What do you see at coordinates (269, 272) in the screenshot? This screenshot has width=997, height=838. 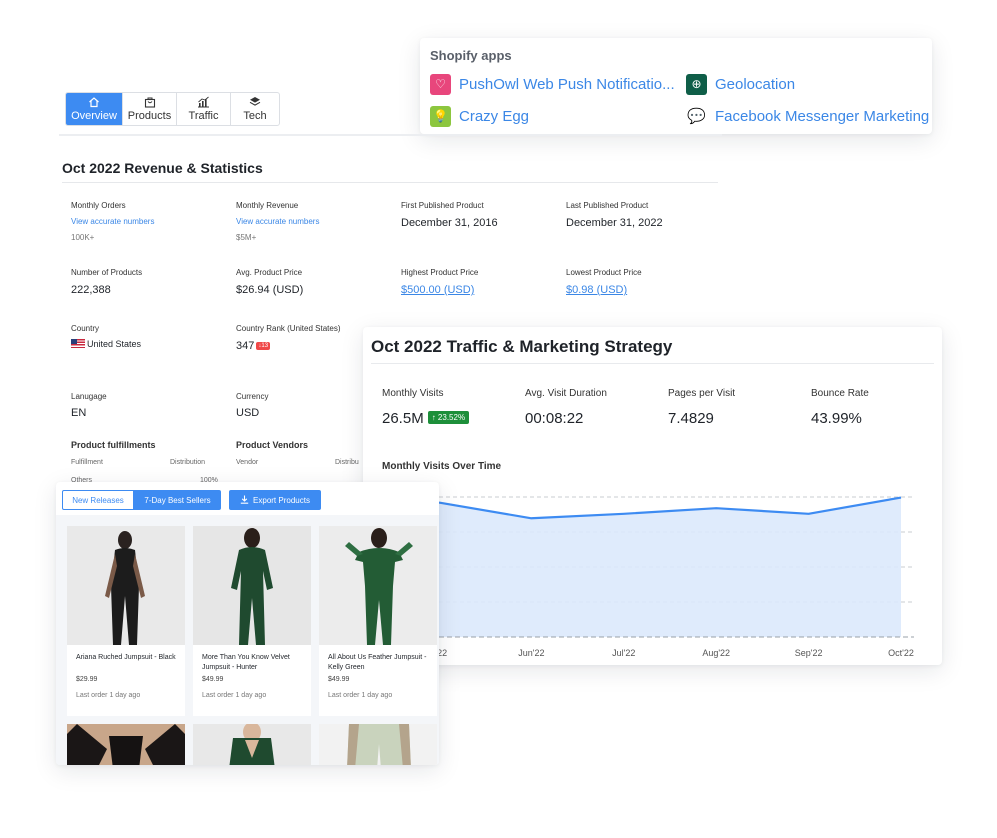 I see `avg-price-label: Avg. Product Price` at bounding box center [269, 272].